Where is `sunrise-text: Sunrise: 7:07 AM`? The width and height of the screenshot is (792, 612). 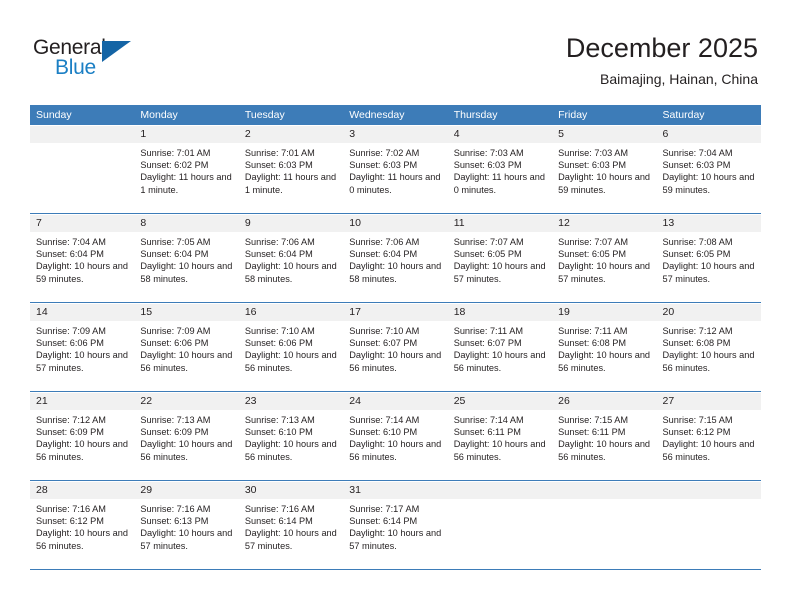
sunrise-text: Sunrise: 7:07 AM is located at coordinates (488, 242).